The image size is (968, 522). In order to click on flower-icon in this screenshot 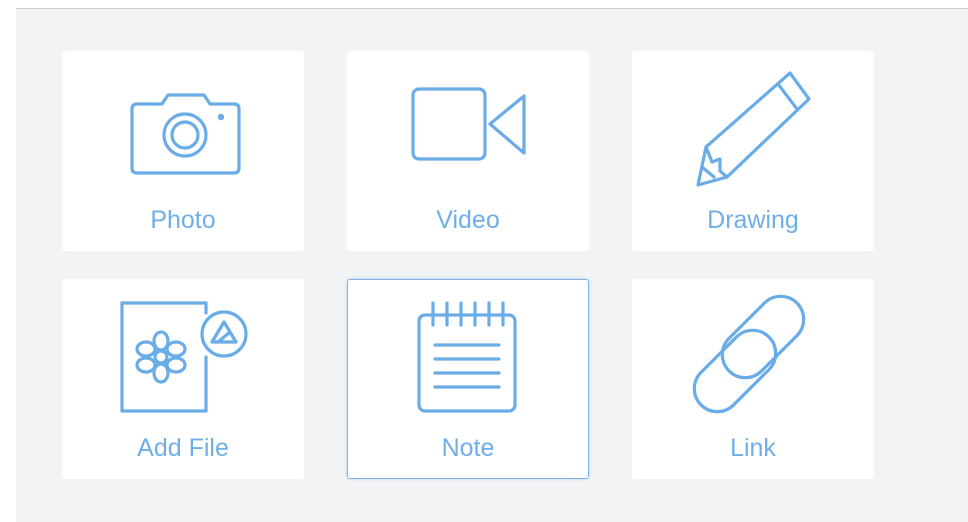, I will do `click(161, 357)`.